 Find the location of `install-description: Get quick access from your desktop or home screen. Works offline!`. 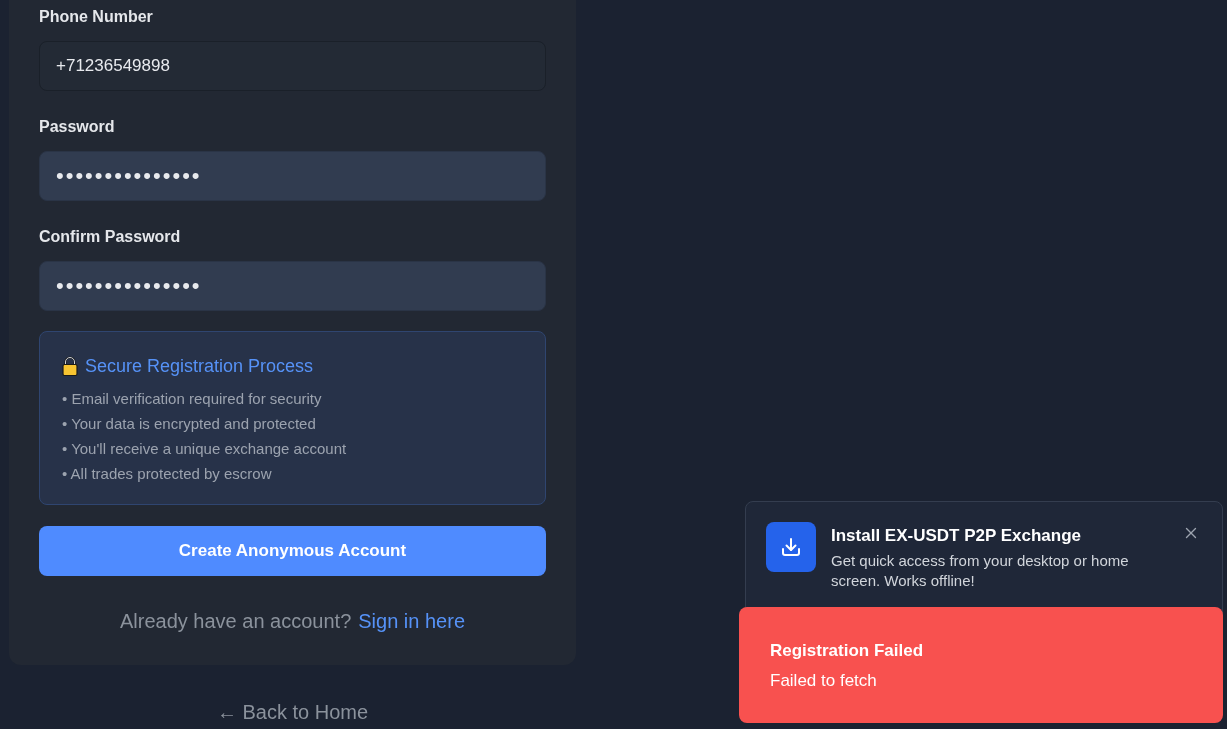

install-description: Get quick access from your desktop or home screen. Works offline! is located at coordinates (980, 571).